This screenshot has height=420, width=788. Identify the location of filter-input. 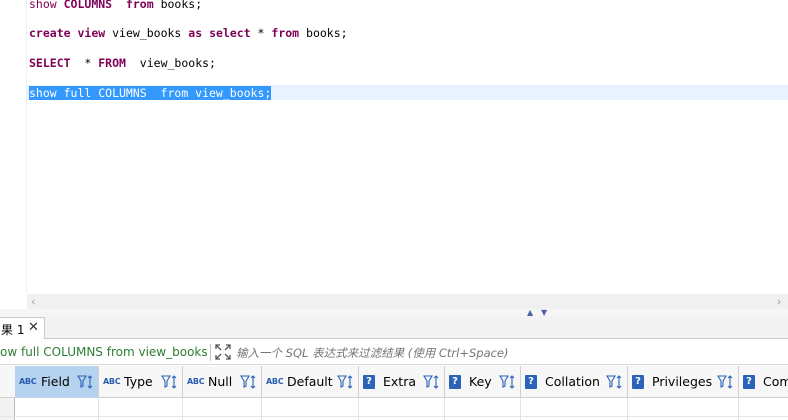
(506, 352).